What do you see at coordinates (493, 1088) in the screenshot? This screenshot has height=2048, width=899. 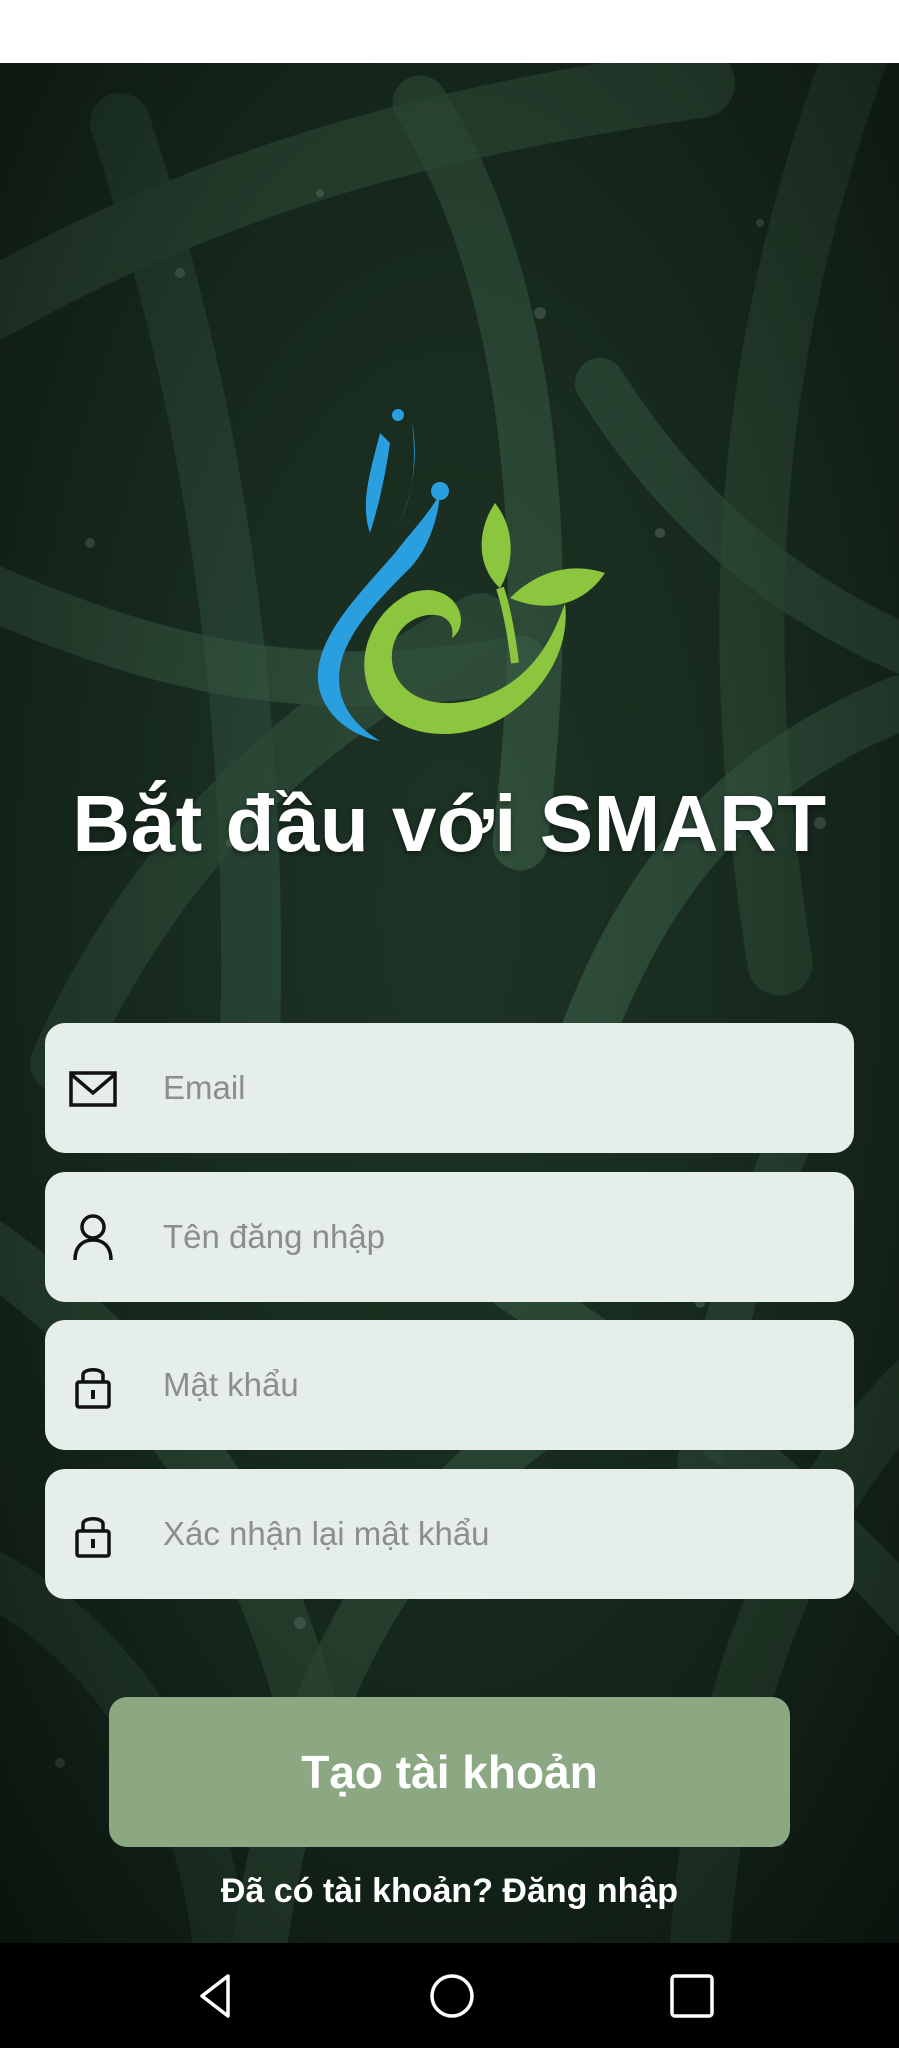 I see `email-input` at bounding box center [493, 1088].